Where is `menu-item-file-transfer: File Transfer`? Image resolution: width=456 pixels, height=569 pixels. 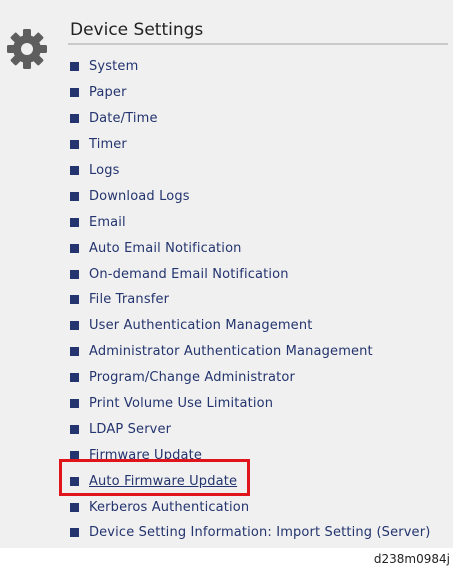 menu-item-file-transfer: File Transfer is located at coordinates (250, 300).